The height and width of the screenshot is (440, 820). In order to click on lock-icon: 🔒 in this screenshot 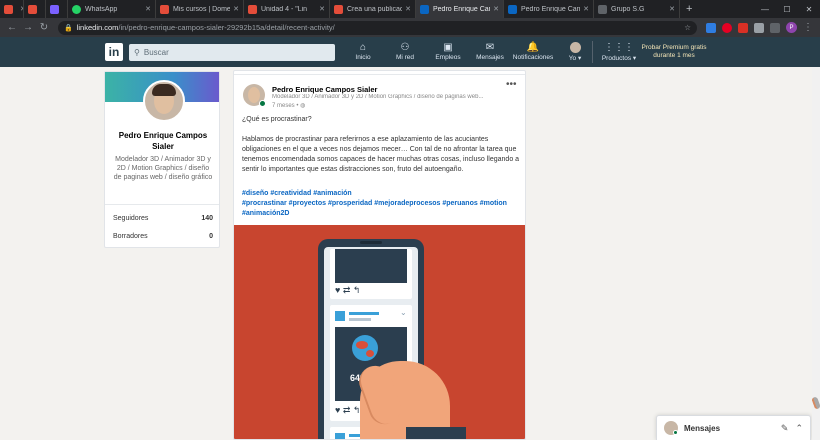, I will do `click(68, 28)`.